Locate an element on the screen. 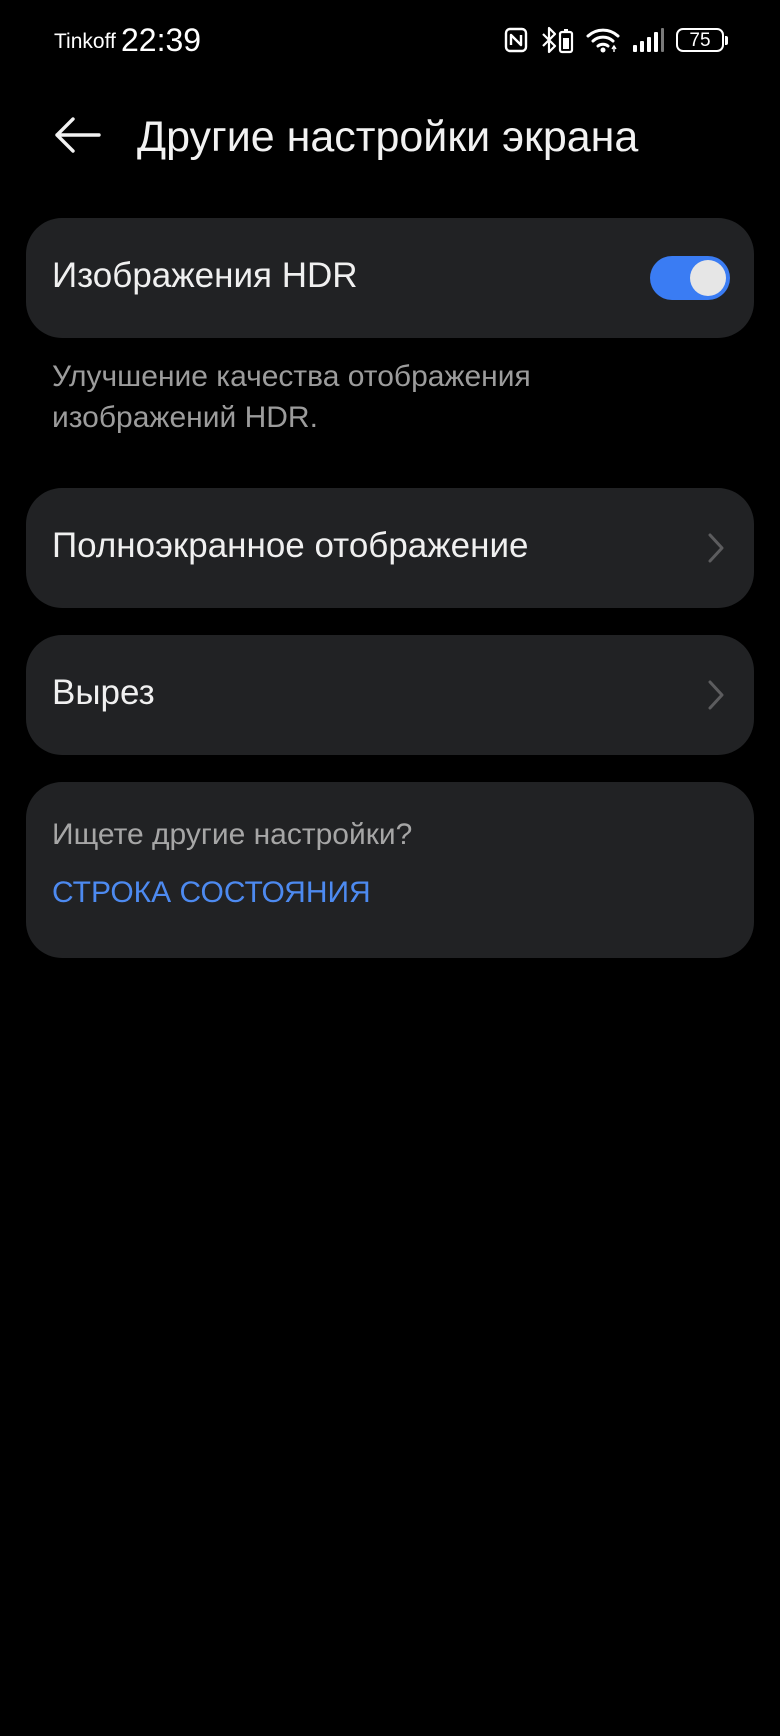 The image size is (780, 1736). carrier-name: Tinkoff is located at coordinates (85, 41).